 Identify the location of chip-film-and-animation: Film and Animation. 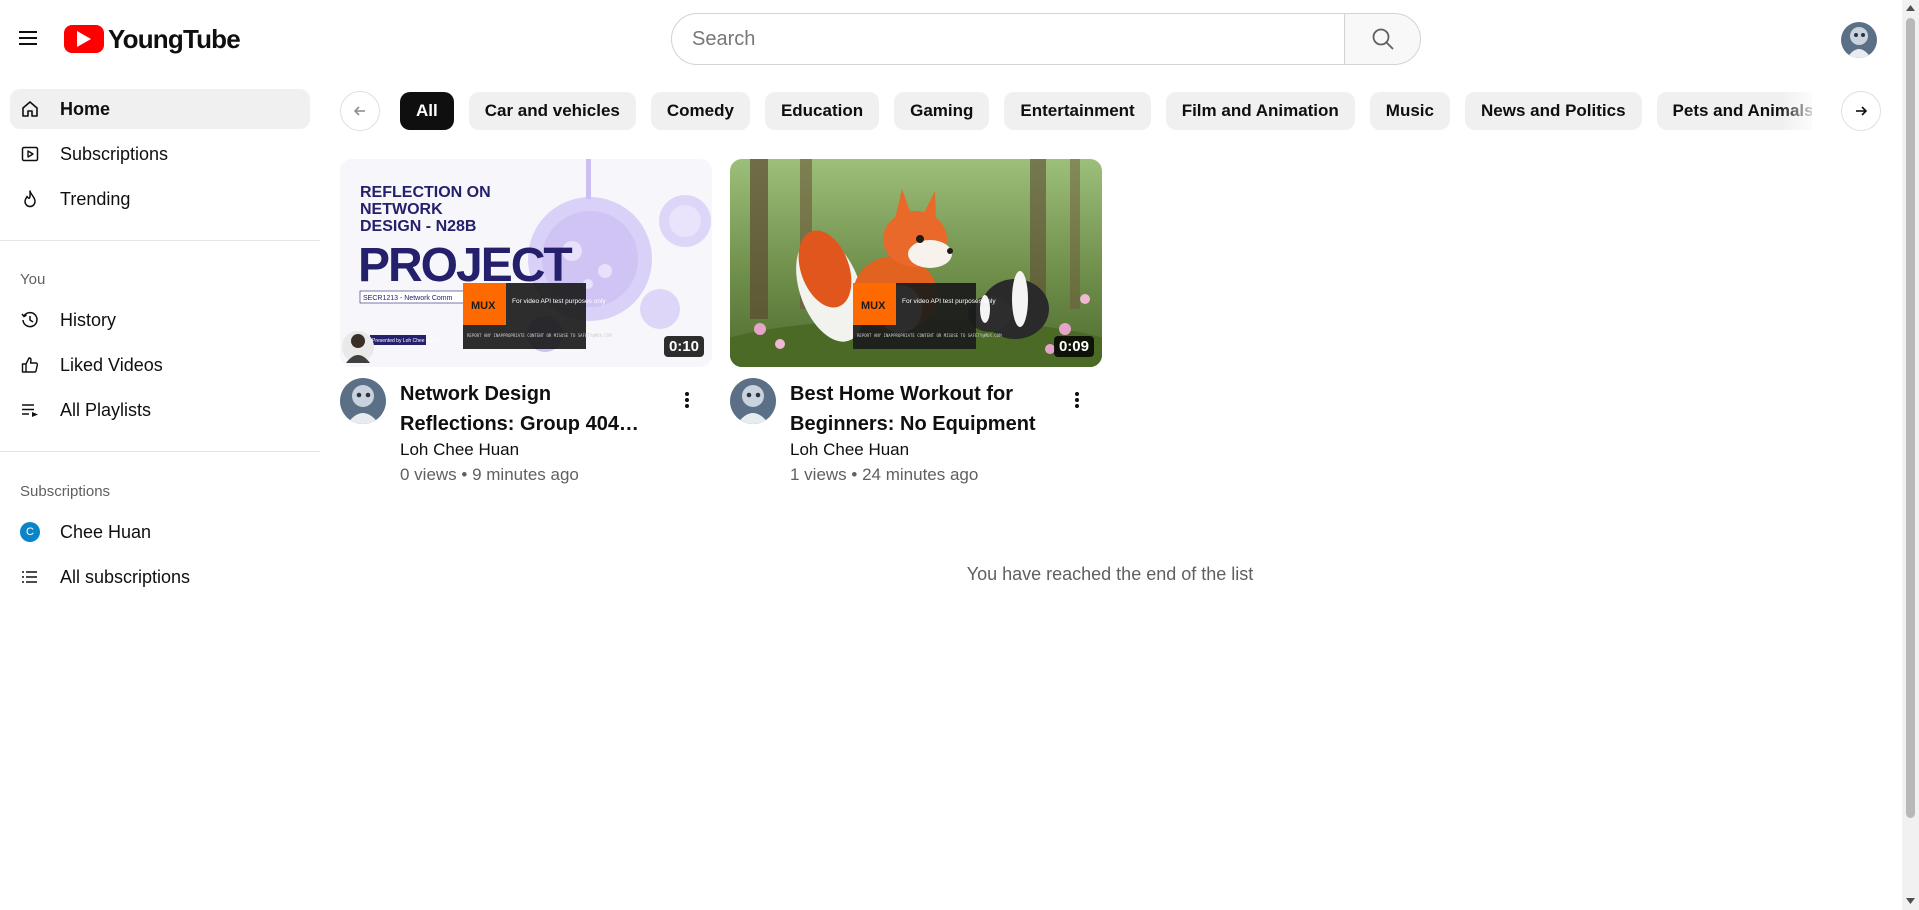
(1260, 111).